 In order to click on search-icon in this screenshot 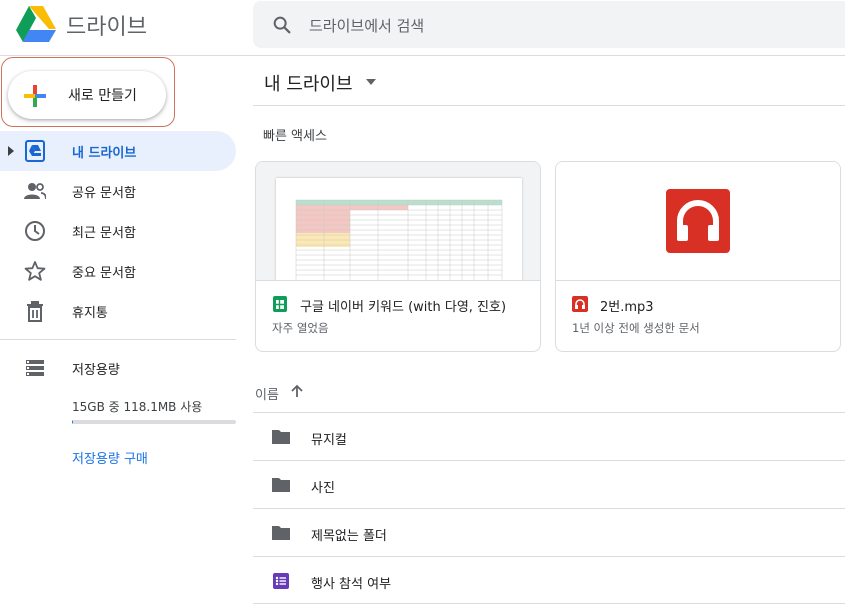, I will do `click(282, 25)`.